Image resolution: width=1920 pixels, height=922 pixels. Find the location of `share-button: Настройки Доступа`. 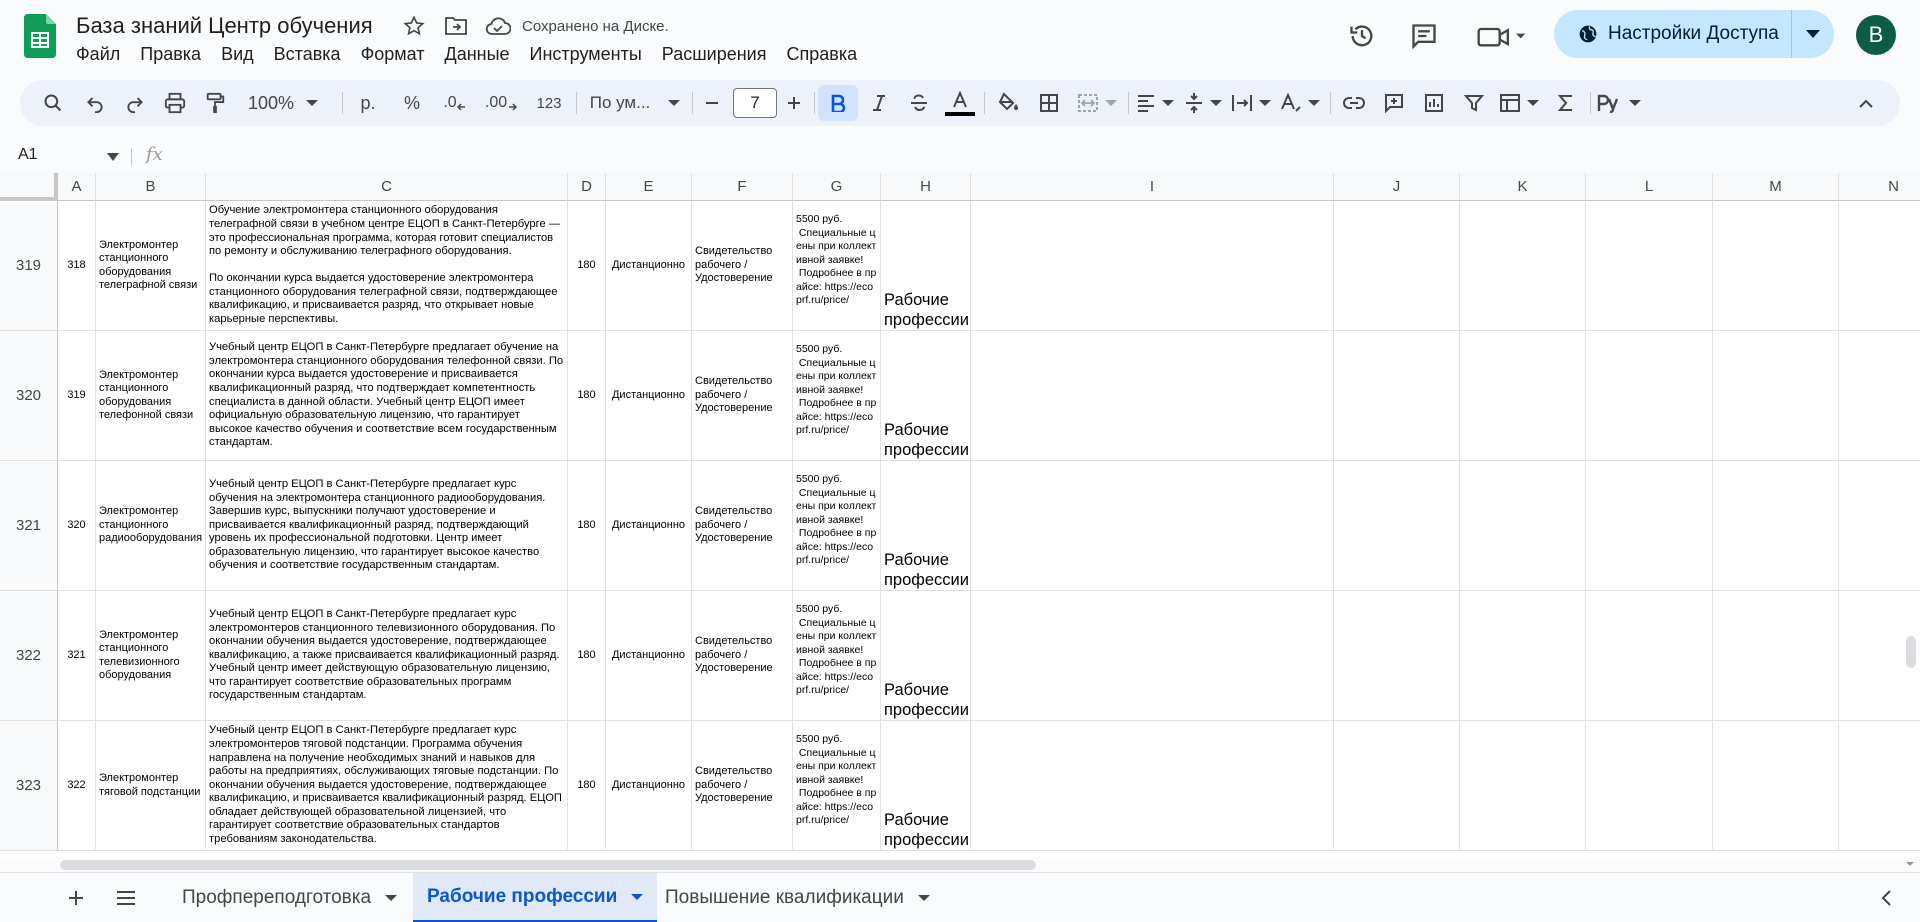

share-button: Настройки Доступа is located at coordinates (1694, 34).